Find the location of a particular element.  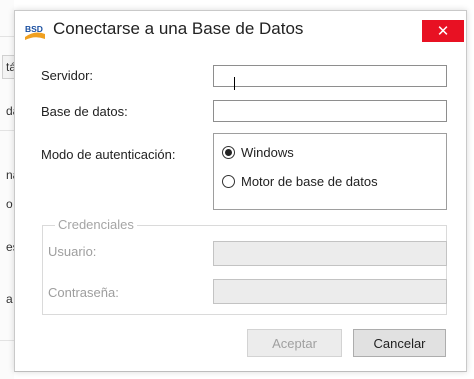

bsd-logo-icon: BSD is located at coordinates (35, 32).